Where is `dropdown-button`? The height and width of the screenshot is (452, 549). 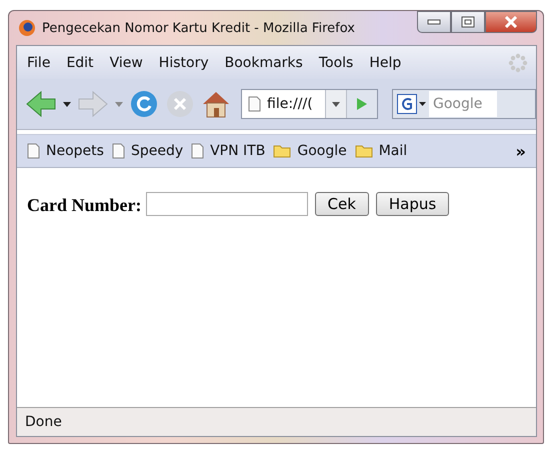
dropdown-button is located at coordinates (335, 104).